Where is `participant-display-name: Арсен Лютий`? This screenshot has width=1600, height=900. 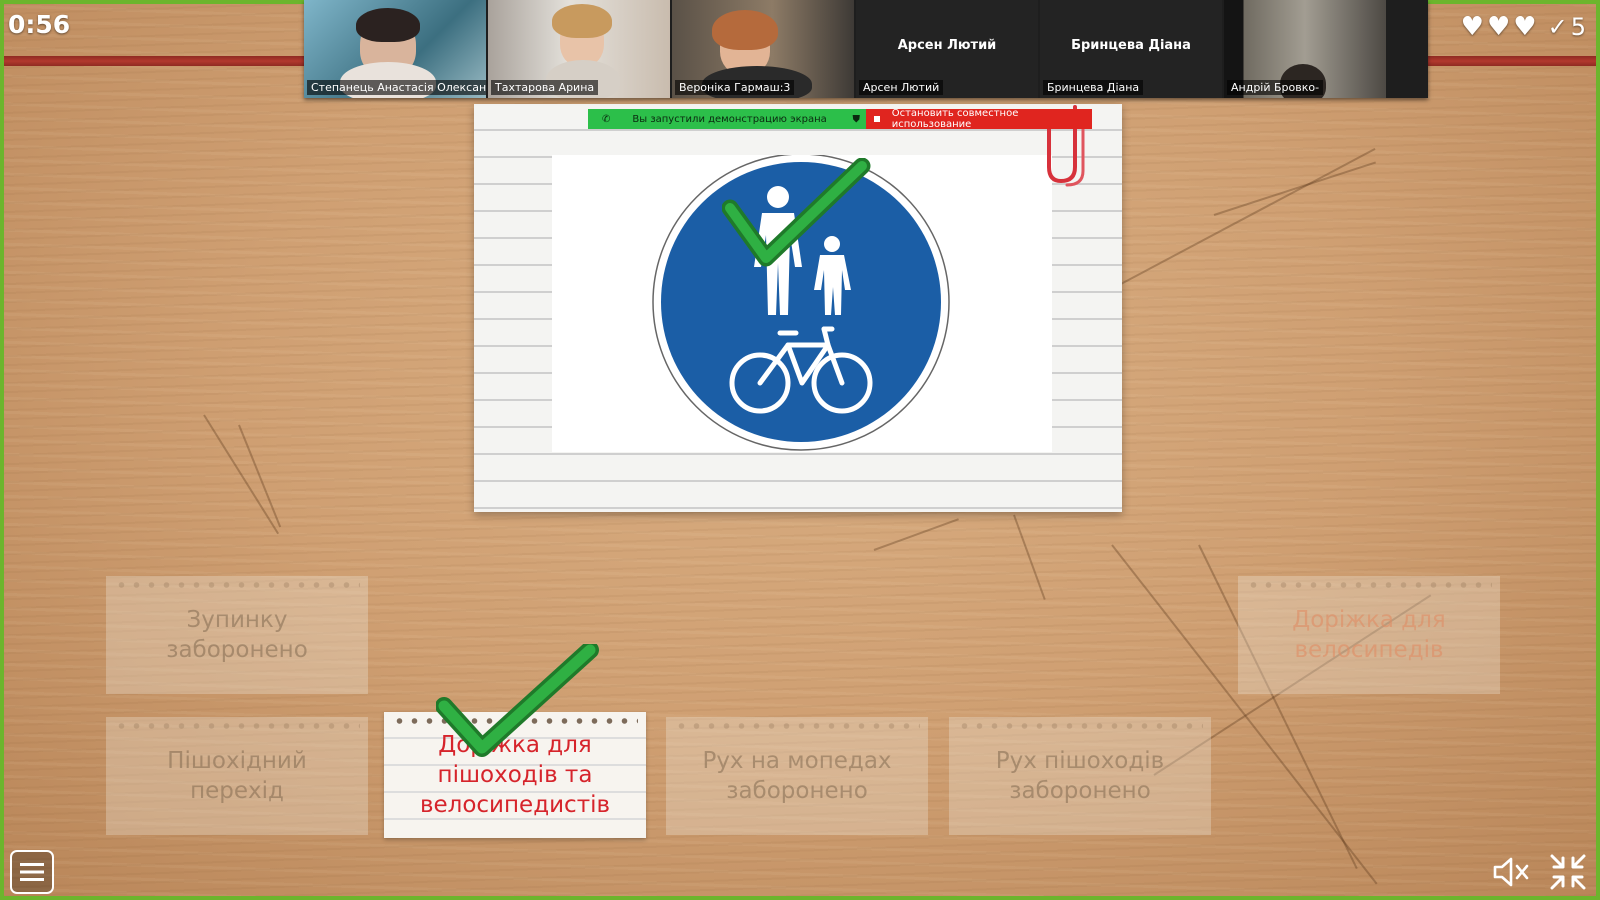
participant-display-name: Арсен Лютий is located at coordinates (947, 45).